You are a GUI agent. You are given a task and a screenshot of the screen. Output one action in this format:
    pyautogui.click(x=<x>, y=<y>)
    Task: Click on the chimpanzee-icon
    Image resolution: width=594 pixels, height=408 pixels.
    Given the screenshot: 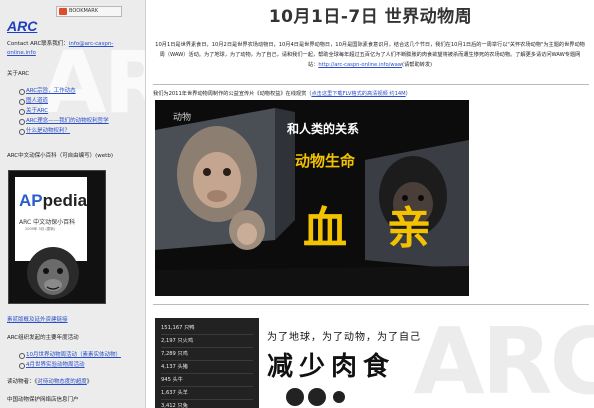 What is the action you would take?
    pyautogui.click(x=53, y=273)
    